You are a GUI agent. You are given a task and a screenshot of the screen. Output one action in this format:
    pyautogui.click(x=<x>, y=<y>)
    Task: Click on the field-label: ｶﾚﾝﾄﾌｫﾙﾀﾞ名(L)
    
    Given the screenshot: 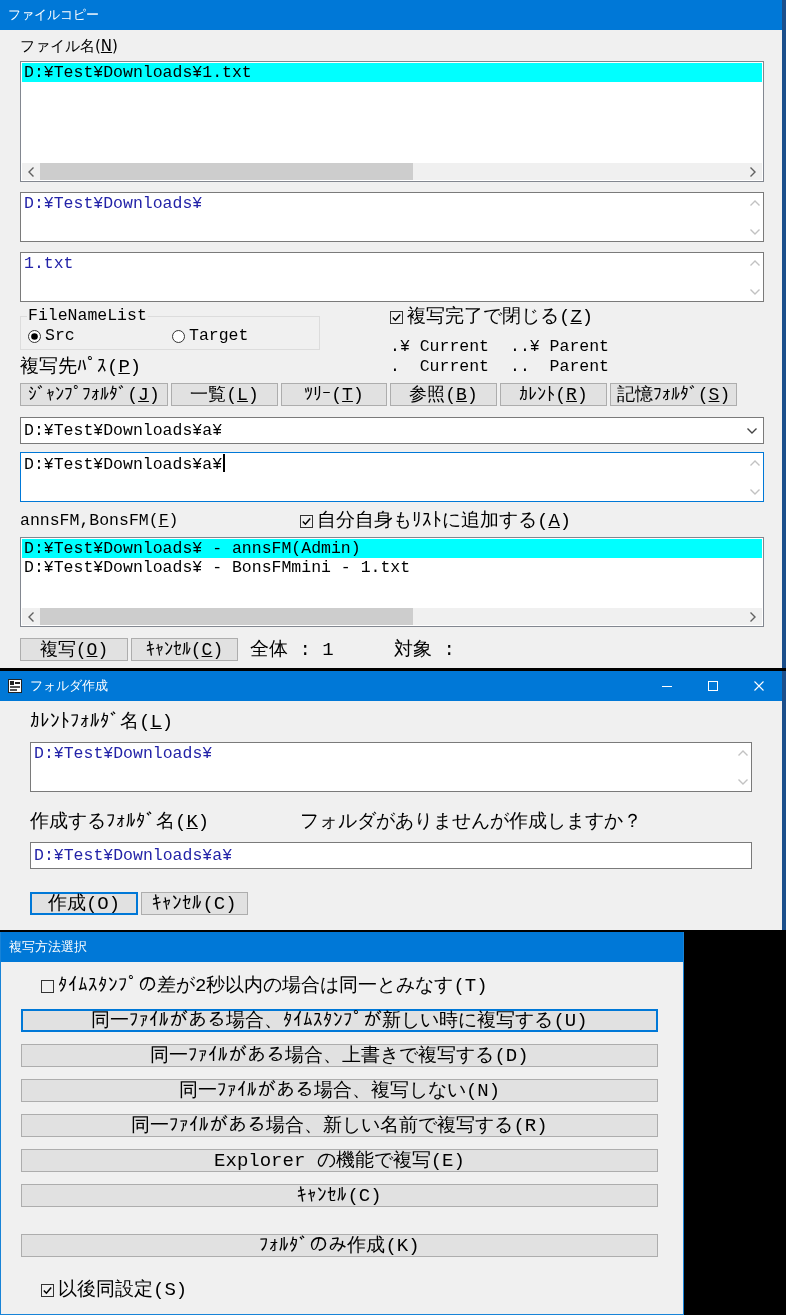 What is the action you would take?
    pyautogui.click(x=102, y=722)
    